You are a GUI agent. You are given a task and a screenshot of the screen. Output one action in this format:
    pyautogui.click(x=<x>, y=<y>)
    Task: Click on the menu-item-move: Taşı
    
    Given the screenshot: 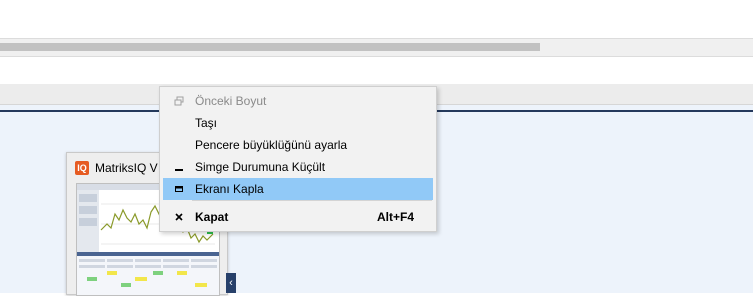 What is the action you would take?
    pyautogui.click(x=298, y=123)
    